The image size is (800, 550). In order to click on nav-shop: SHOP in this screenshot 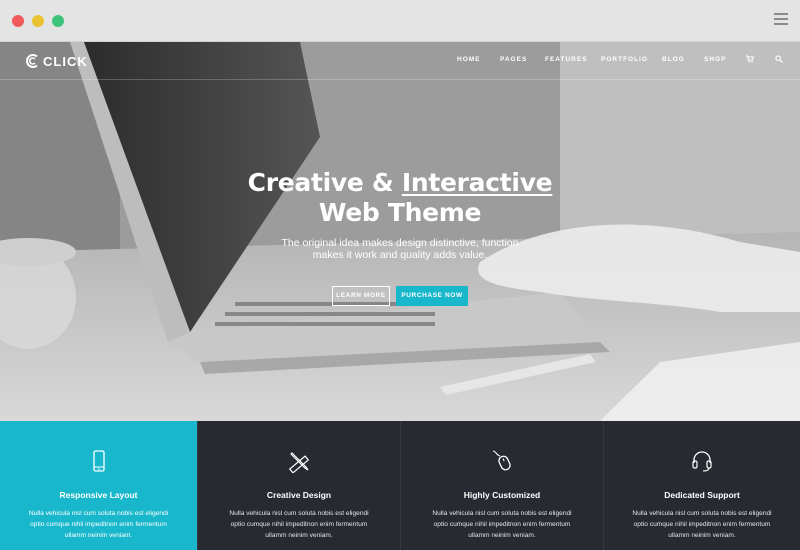, I will do `click(715, 59)`.